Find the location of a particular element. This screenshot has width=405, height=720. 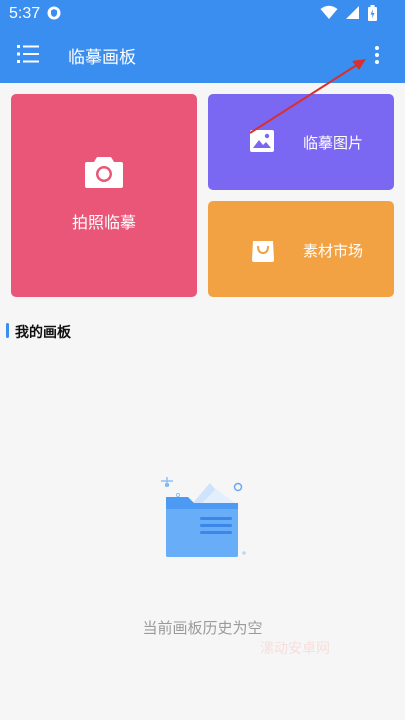

asset-market-card: 素材市场 is located at coordinates (301, 249).